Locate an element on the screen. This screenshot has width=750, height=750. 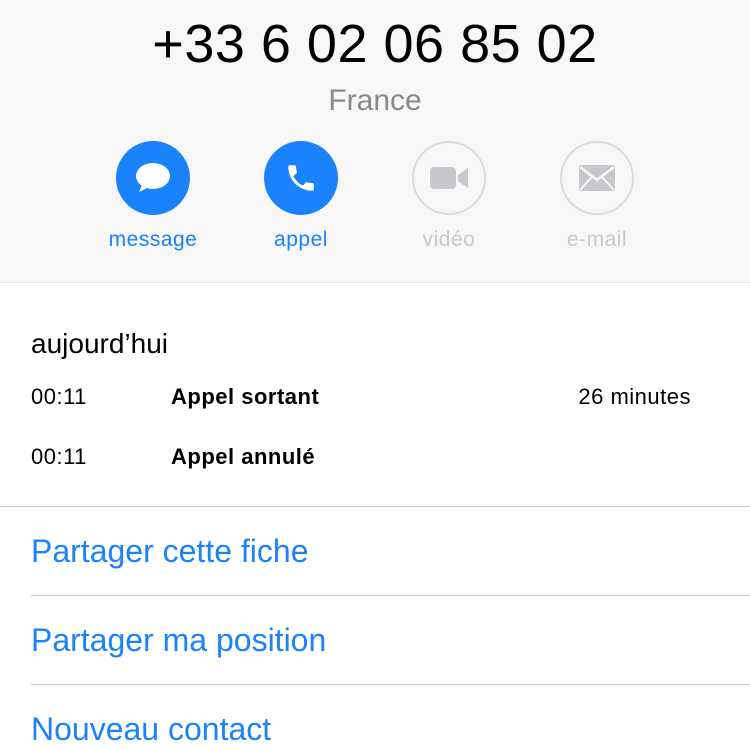
message-bubble-icon is located at coordinates (153, 177).